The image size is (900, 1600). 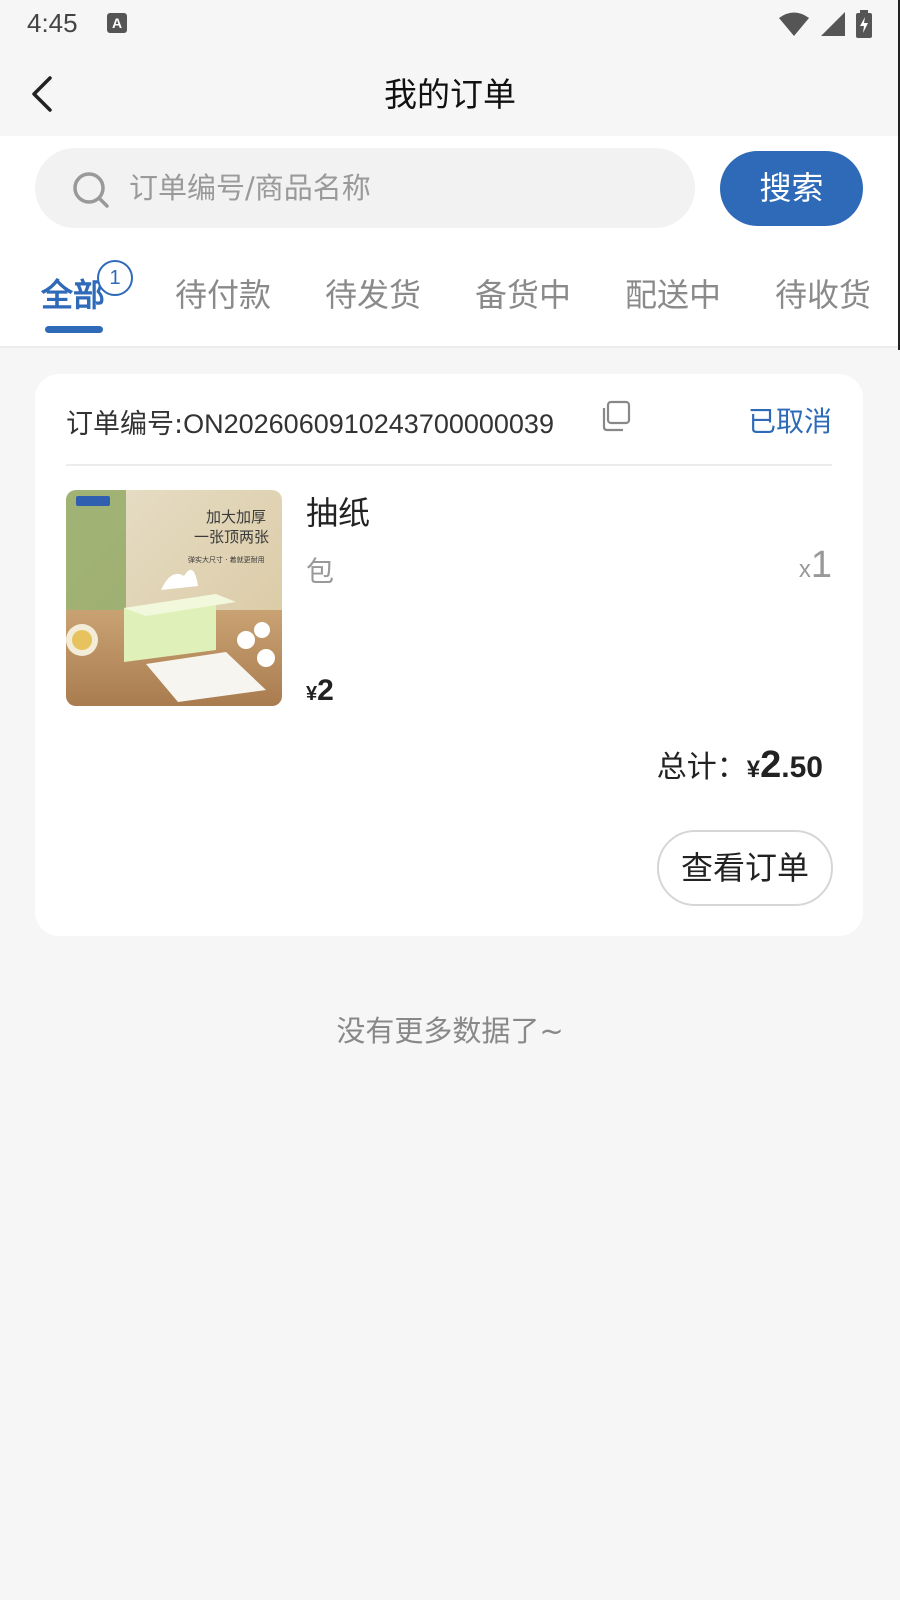 What do you see at coordinates (804, 569) in the screenshot?
I see `quantity-prefix: x` at bounding box center [804, 569].